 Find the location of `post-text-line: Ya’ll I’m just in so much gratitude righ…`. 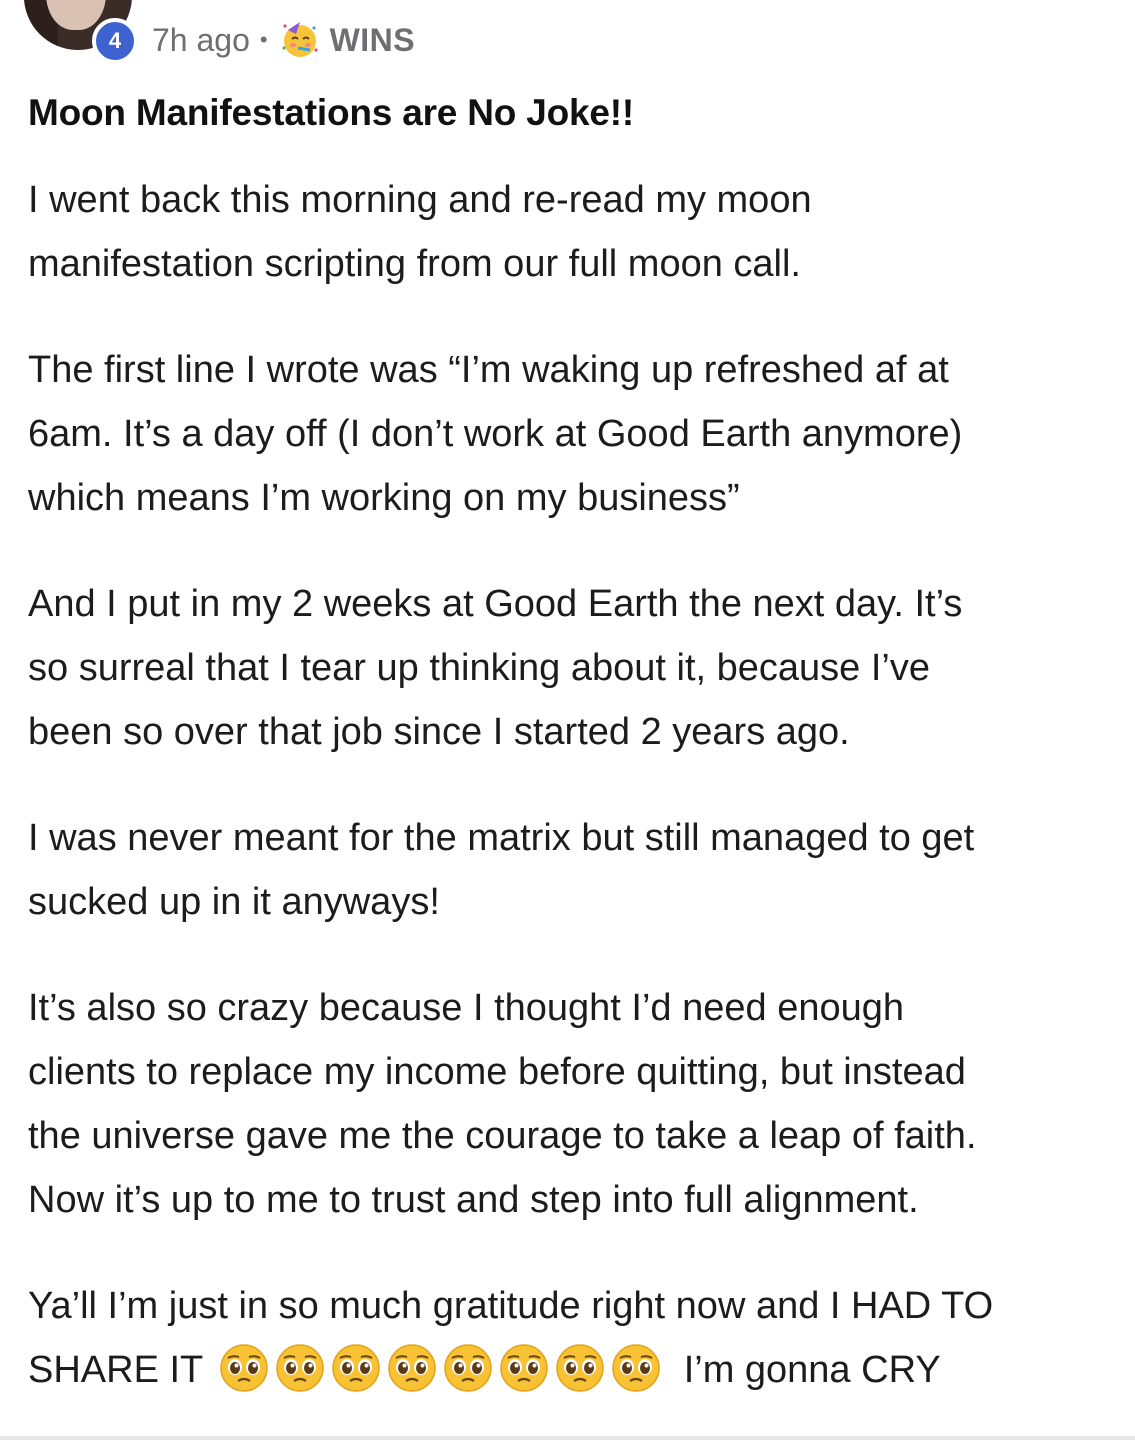

post-text-line: Ya’ll I’m just in so much gratitude righ… is located at coordinates (511, 1306).